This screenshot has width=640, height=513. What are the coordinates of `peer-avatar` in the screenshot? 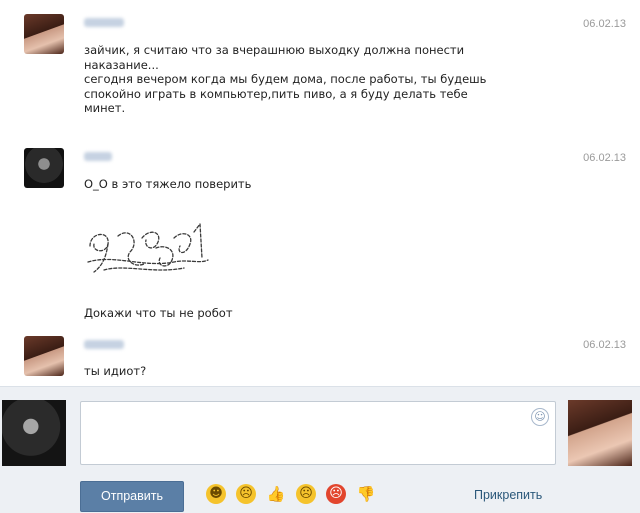 It's located at (600, 433).